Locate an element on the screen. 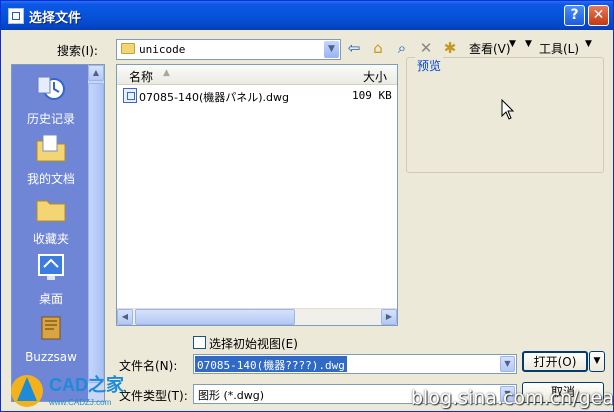 The height and width of the screenshot is (412, 614). cursor-icon is located at coordinates (508, 109).